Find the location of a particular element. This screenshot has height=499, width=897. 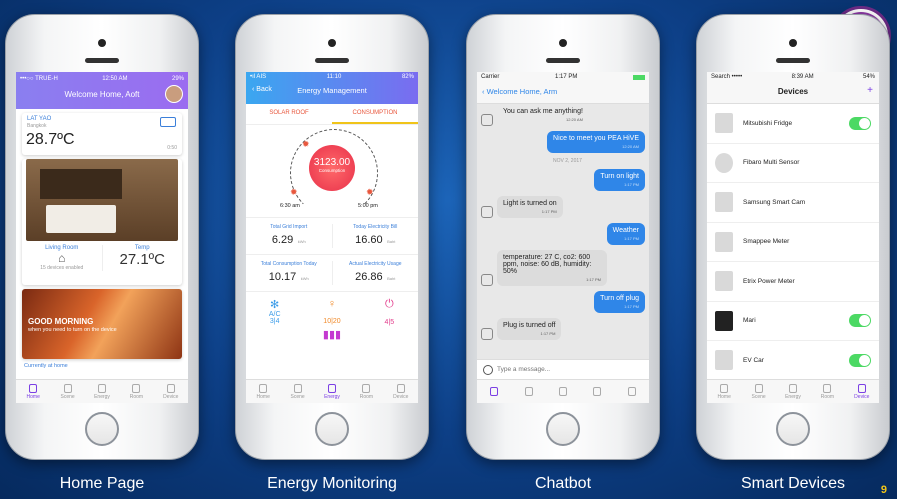

light-item: ♀ 10|20 is located at coordinates (331, 312).